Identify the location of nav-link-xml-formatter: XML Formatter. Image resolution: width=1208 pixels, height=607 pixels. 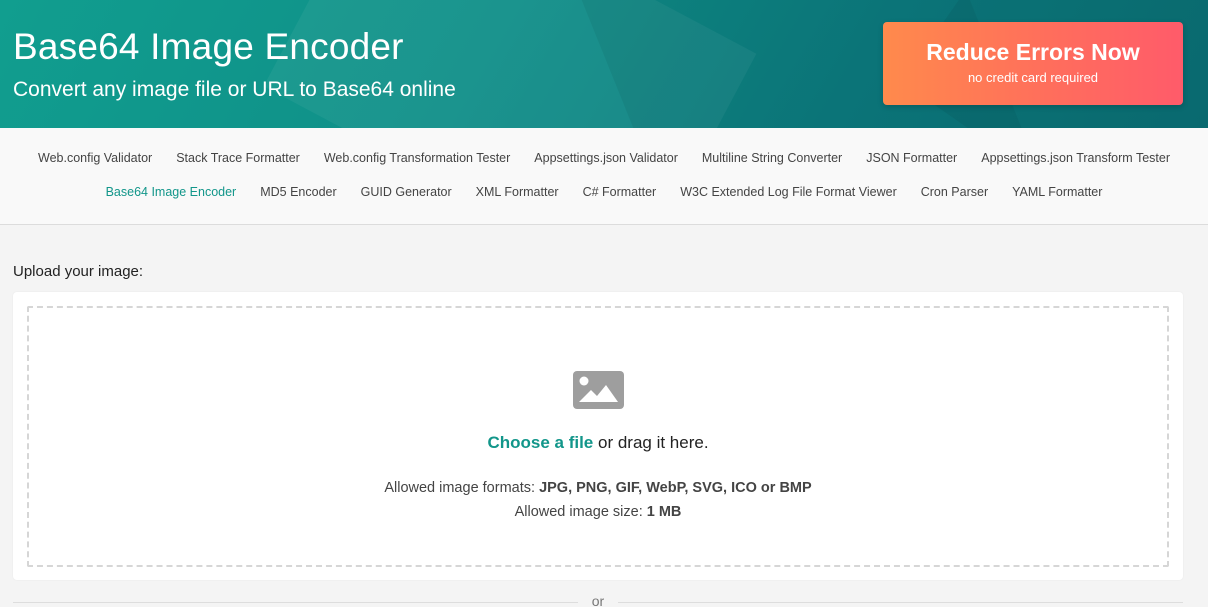
(517, 192).